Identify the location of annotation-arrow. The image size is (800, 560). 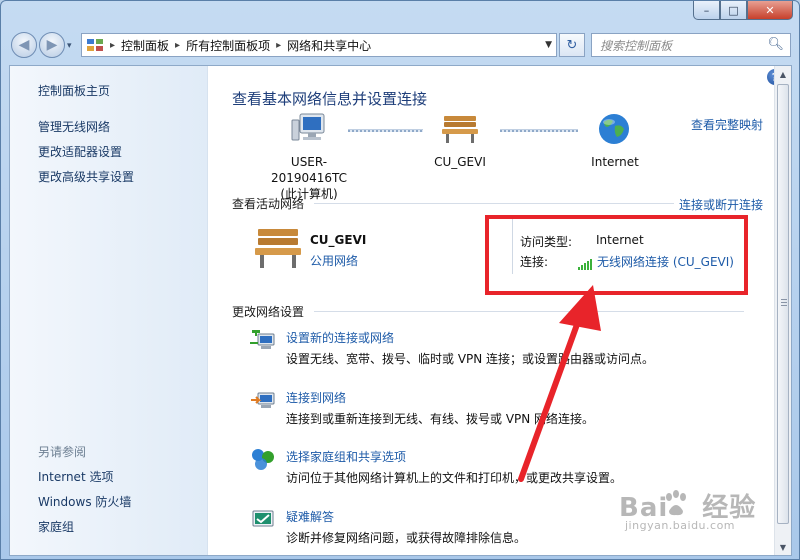
(559, 383).